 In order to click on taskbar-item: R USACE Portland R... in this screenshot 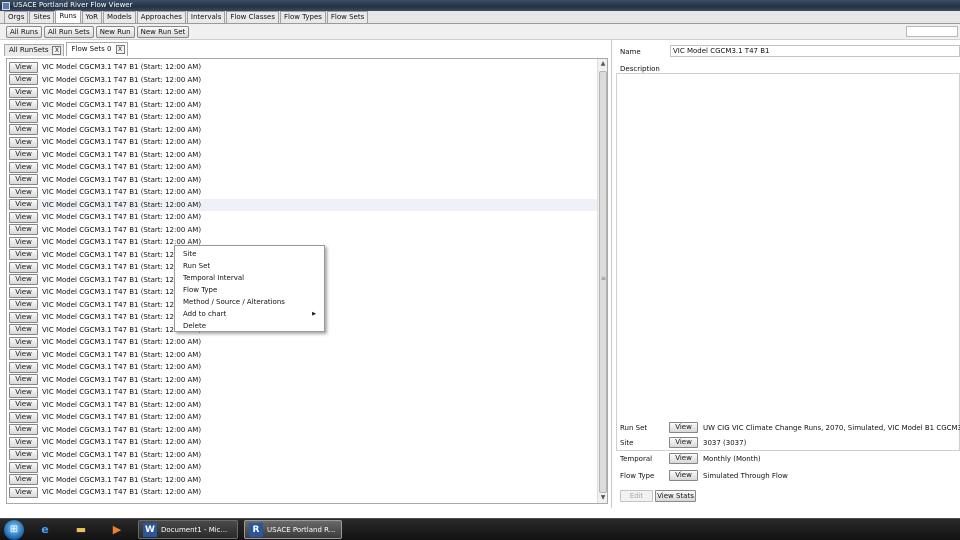, I will do `click(293, 529)`.